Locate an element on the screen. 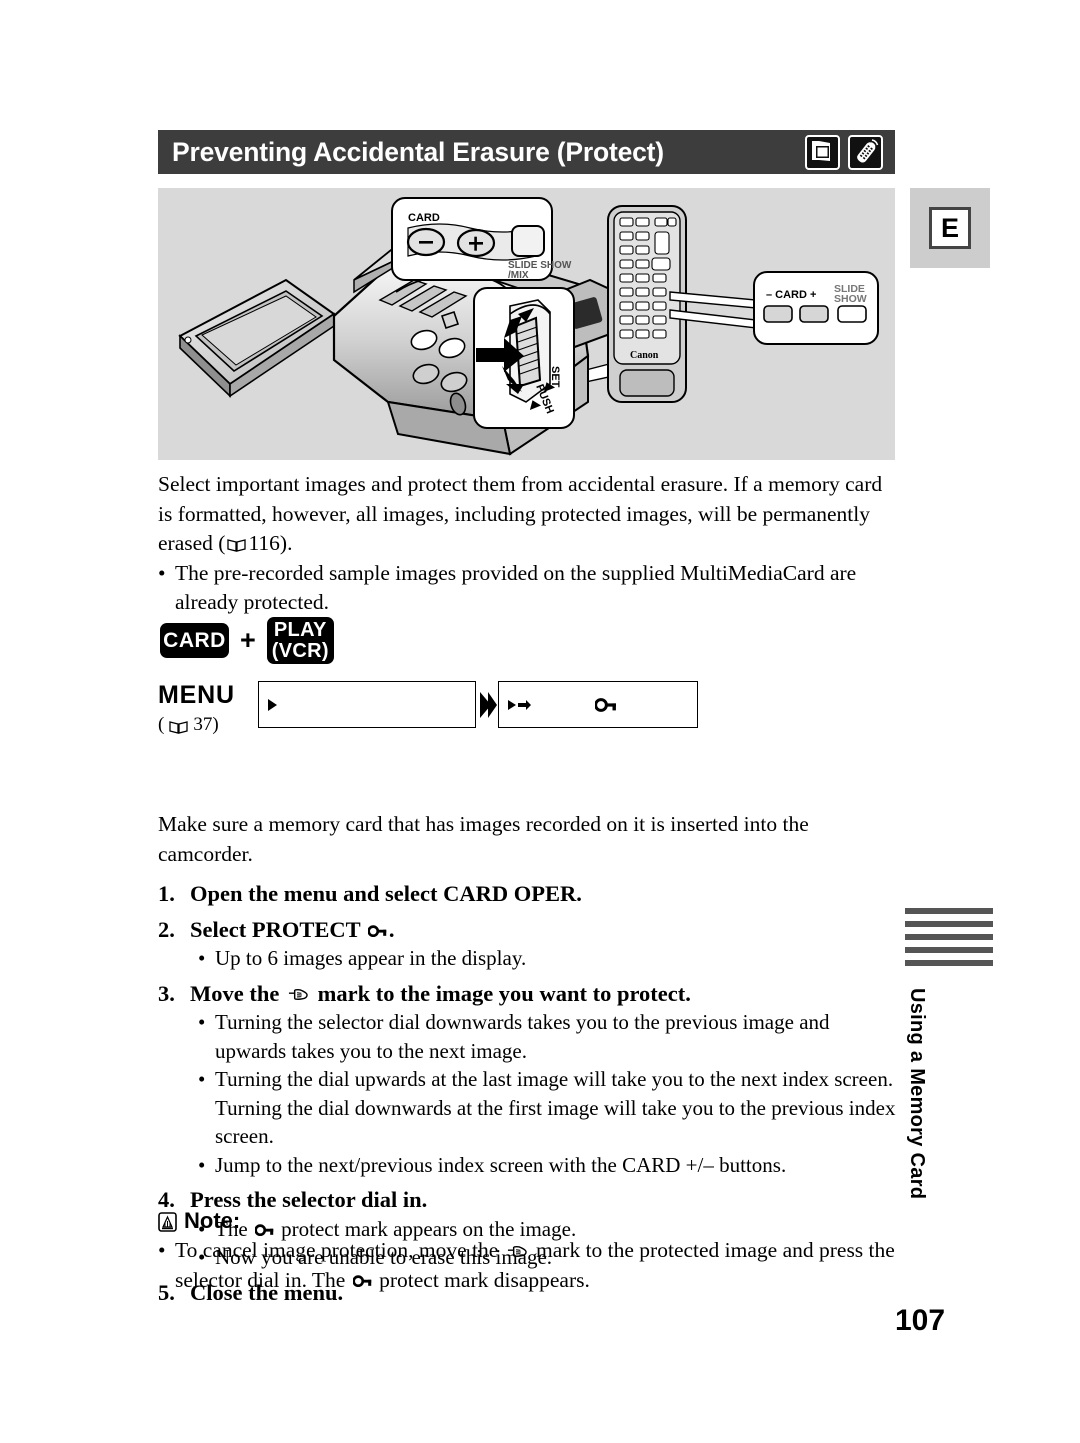 The height and width of the screenshot is (1443, 1080). menu-box-protect is located at coordinates (598, 704).